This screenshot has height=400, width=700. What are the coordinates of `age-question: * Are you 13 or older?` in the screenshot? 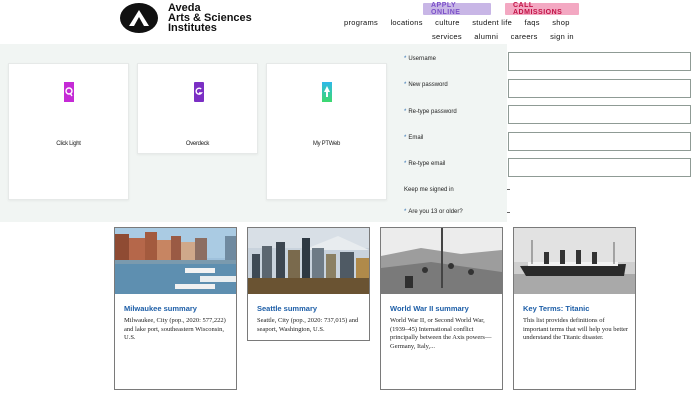 It's located at (433, 212).